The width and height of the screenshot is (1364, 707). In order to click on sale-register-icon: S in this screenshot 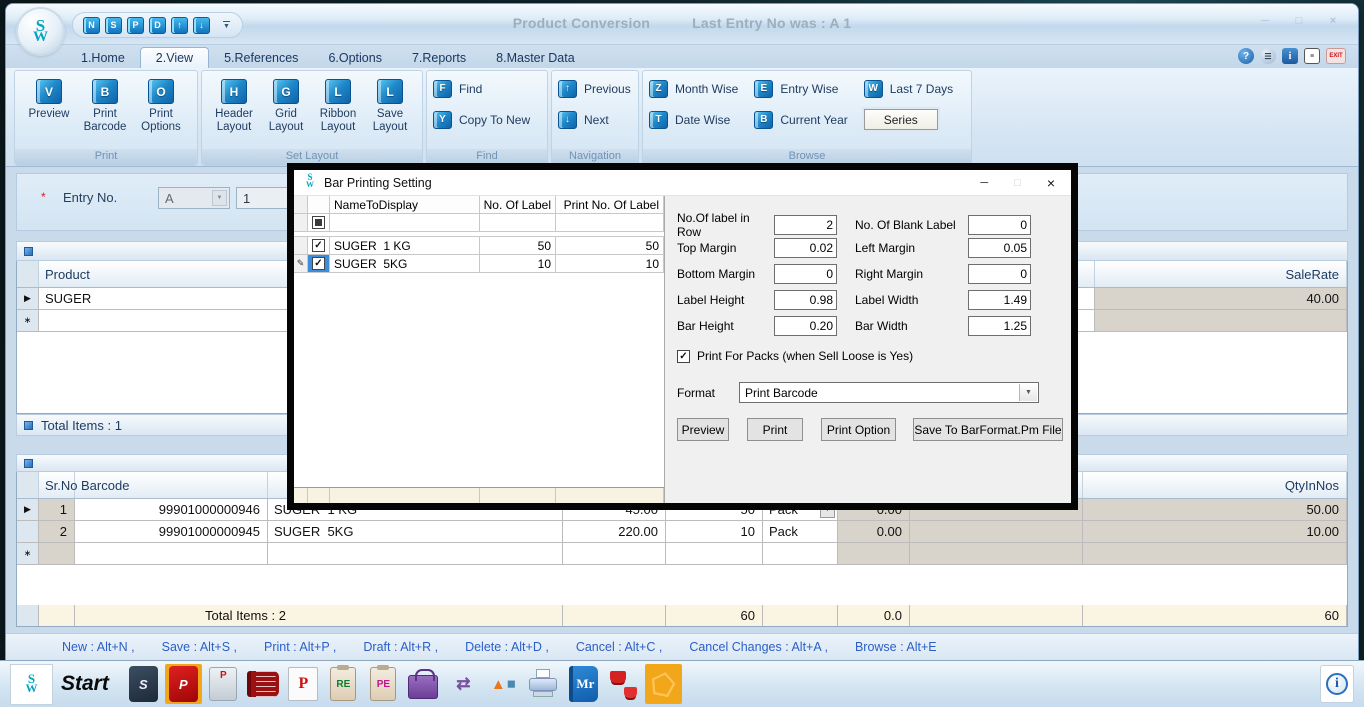, I will do `click(143, 684)`.